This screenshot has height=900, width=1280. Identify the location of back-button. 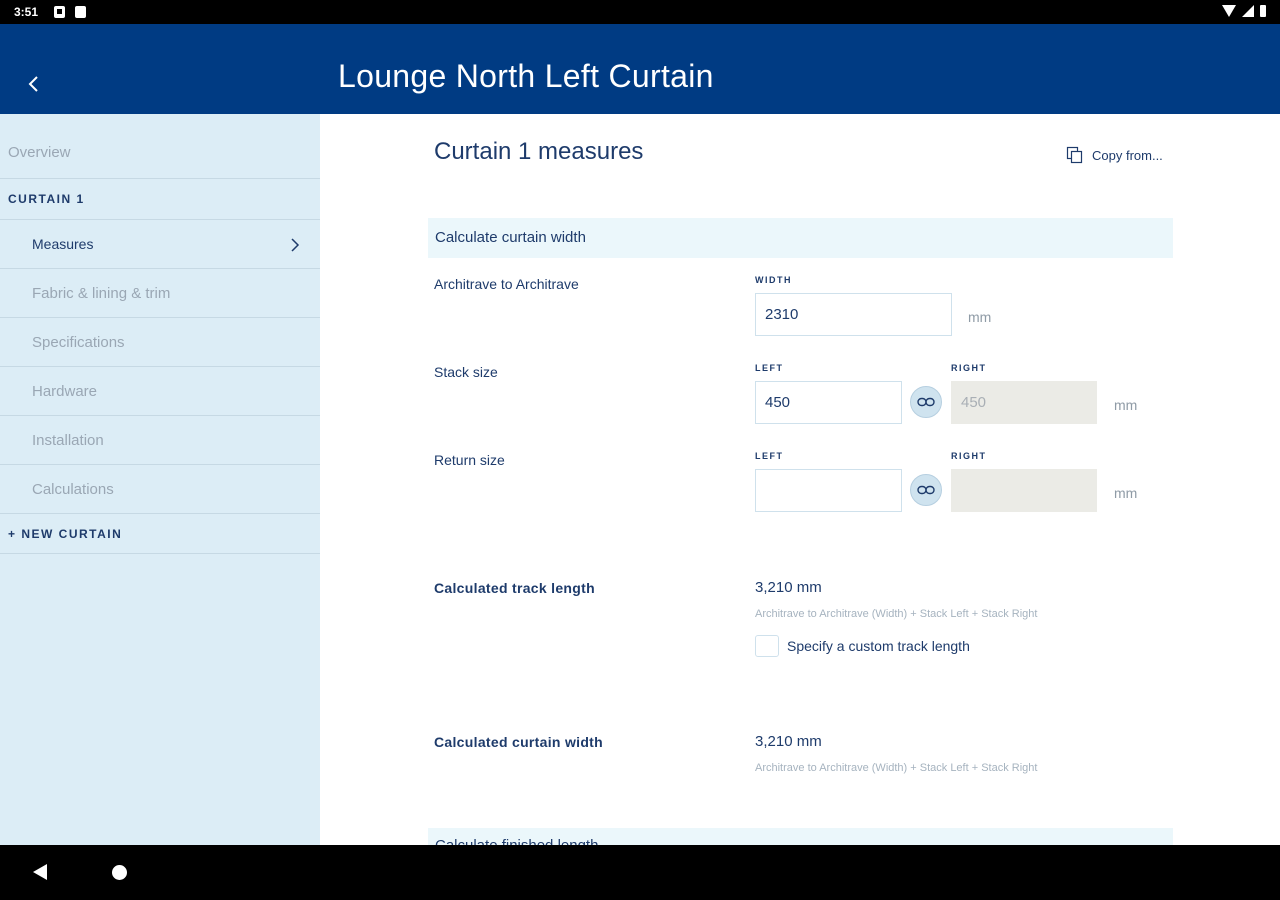
(34, 84).